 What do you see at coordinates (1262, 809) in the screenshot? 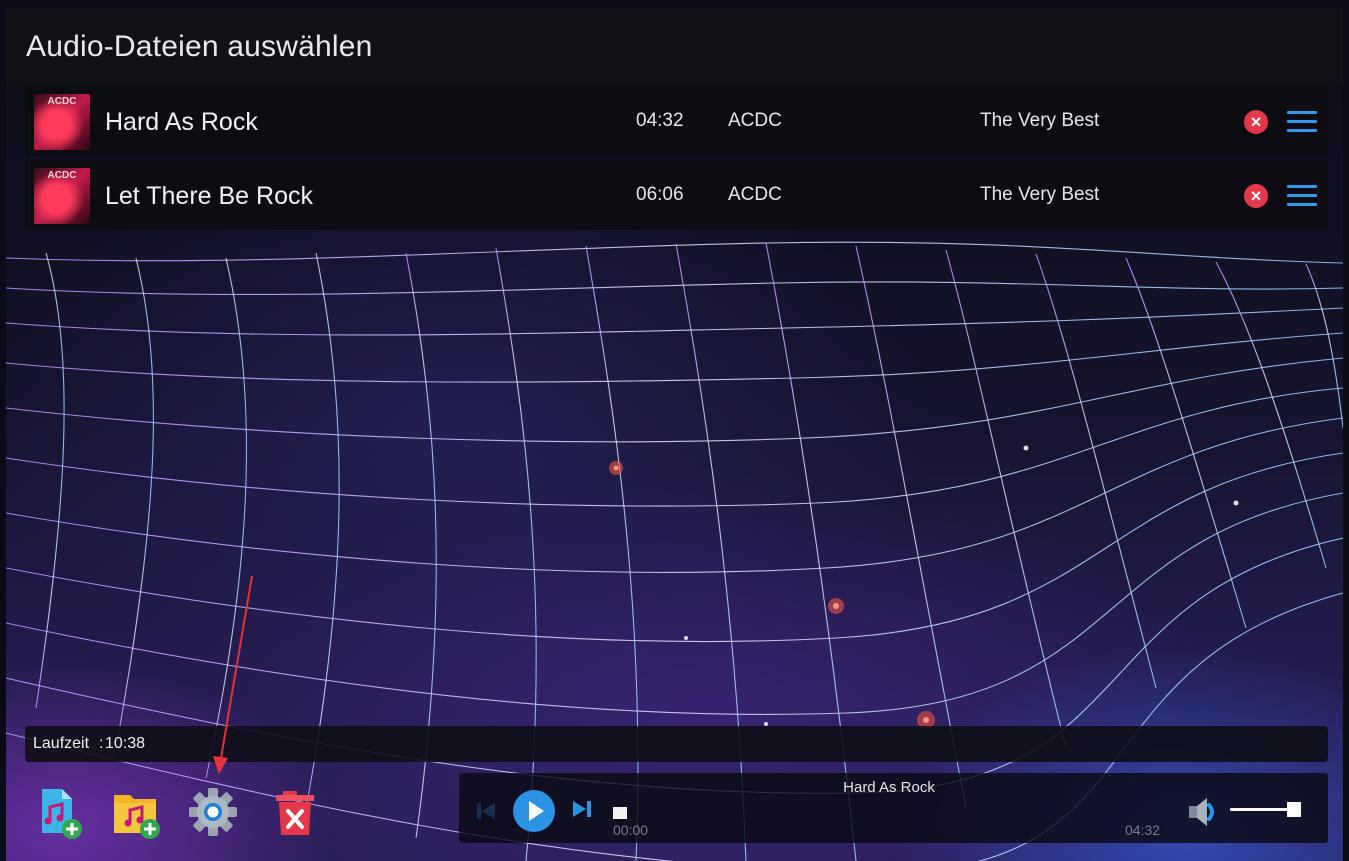
I see `volume-slider-track` at bounding box center [1262, 809].